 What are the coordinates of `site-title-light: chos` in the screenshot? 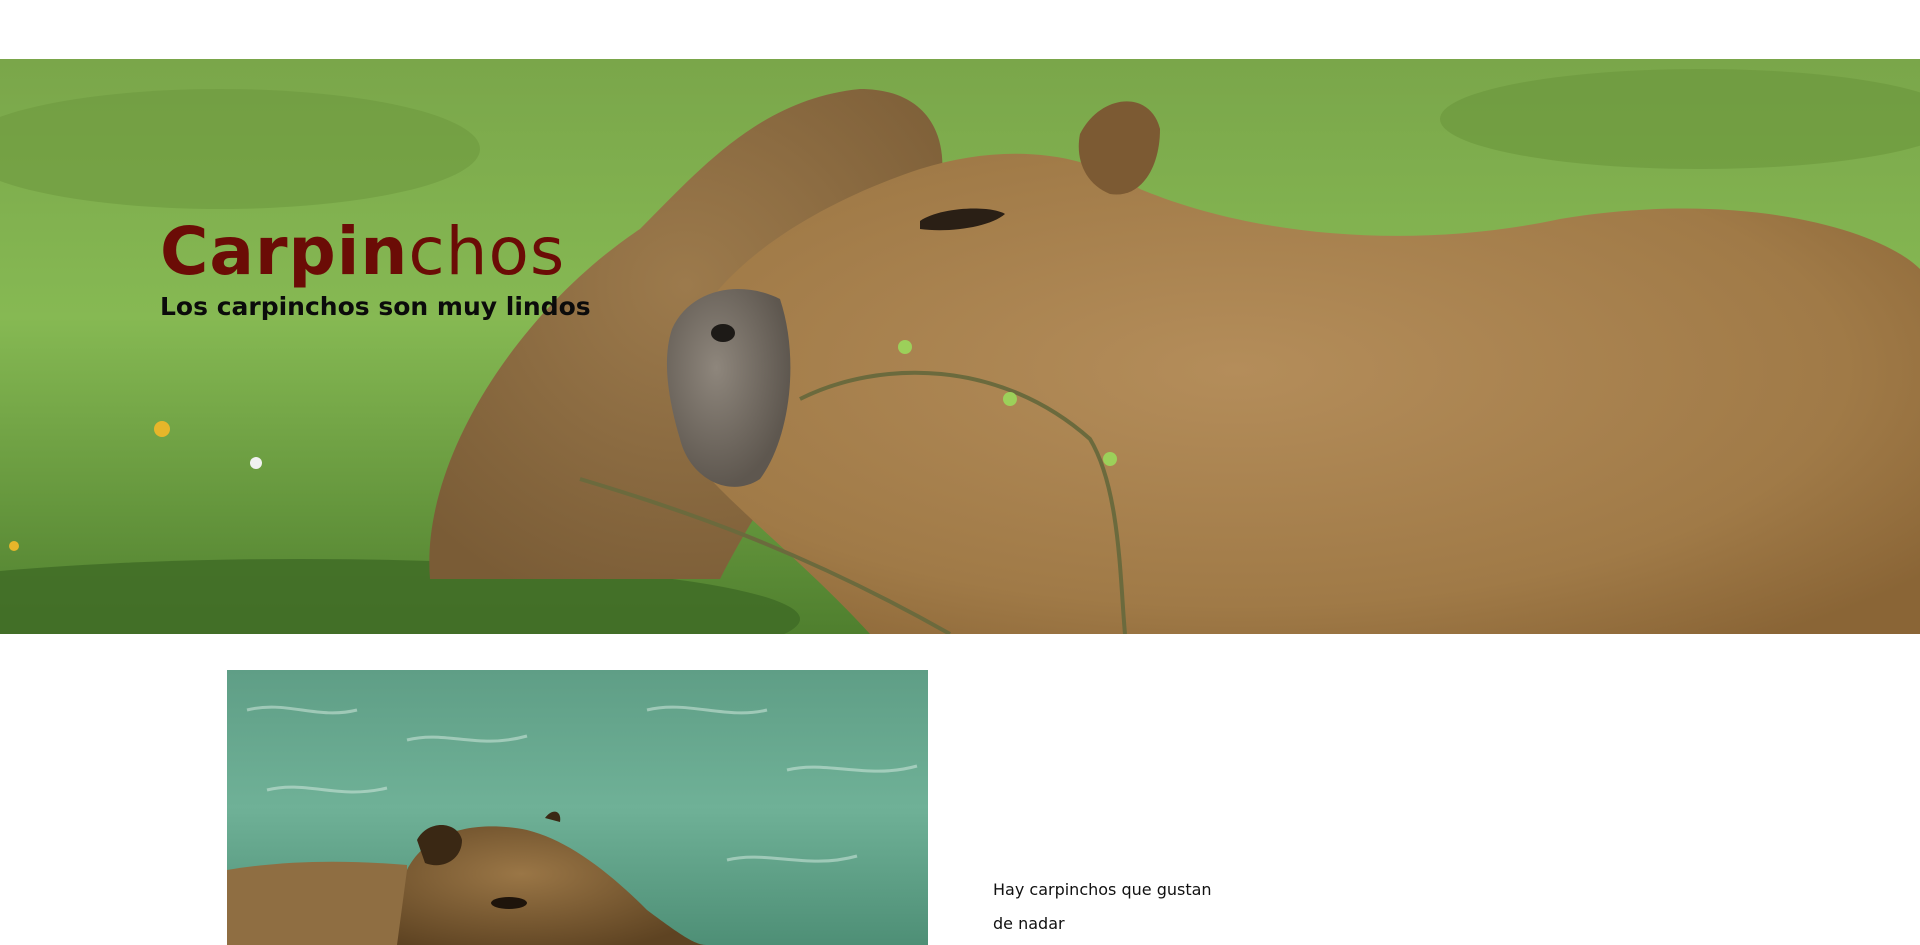 It's located at (487, 251).